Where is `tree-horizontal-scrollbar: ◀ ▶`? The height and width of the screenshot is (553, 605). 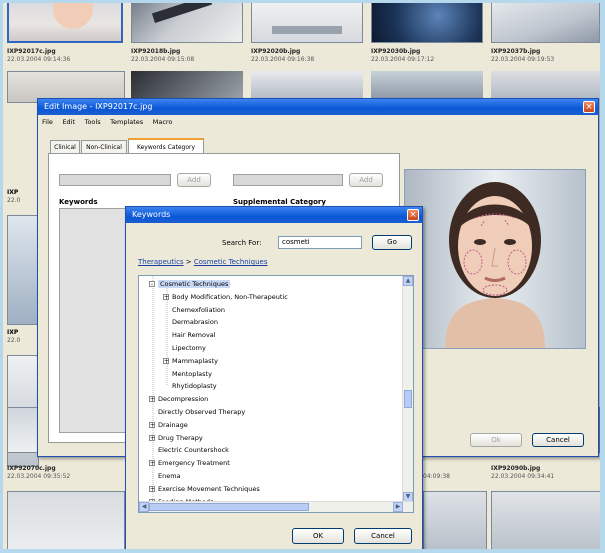 tree-horizontal-scrollbar: ◀ ▶ is located at coordinates (276, 506).